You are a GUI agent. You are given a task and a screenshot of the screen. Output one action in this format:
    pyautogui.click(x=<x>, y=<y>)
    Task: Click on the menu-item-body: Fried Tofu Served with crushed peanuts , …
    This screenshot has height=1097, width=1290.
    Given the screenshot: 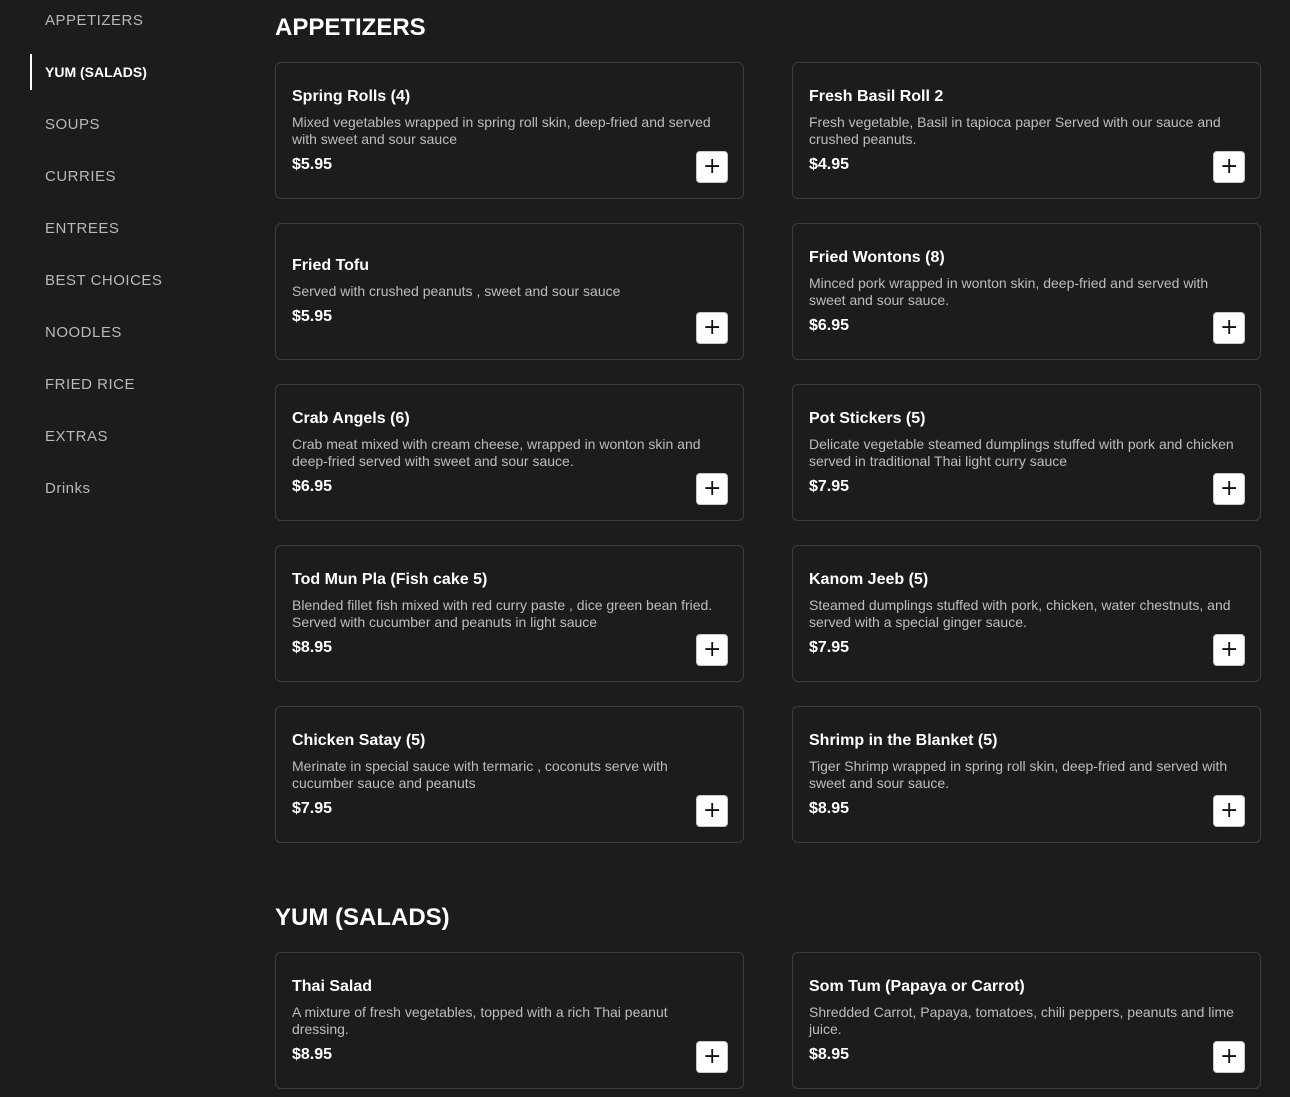 What is the action you would take?
    pyautogui.click(x=509, y=291)
    